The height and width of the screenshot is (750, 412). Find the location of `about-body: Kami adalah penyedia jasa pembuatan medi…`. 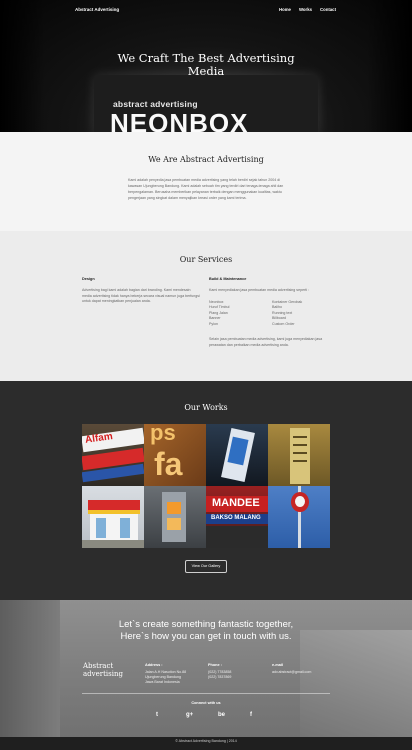

about-body: Kami adalah penyedia jasa pembuatan medi… is located at coordinates (206, 189).